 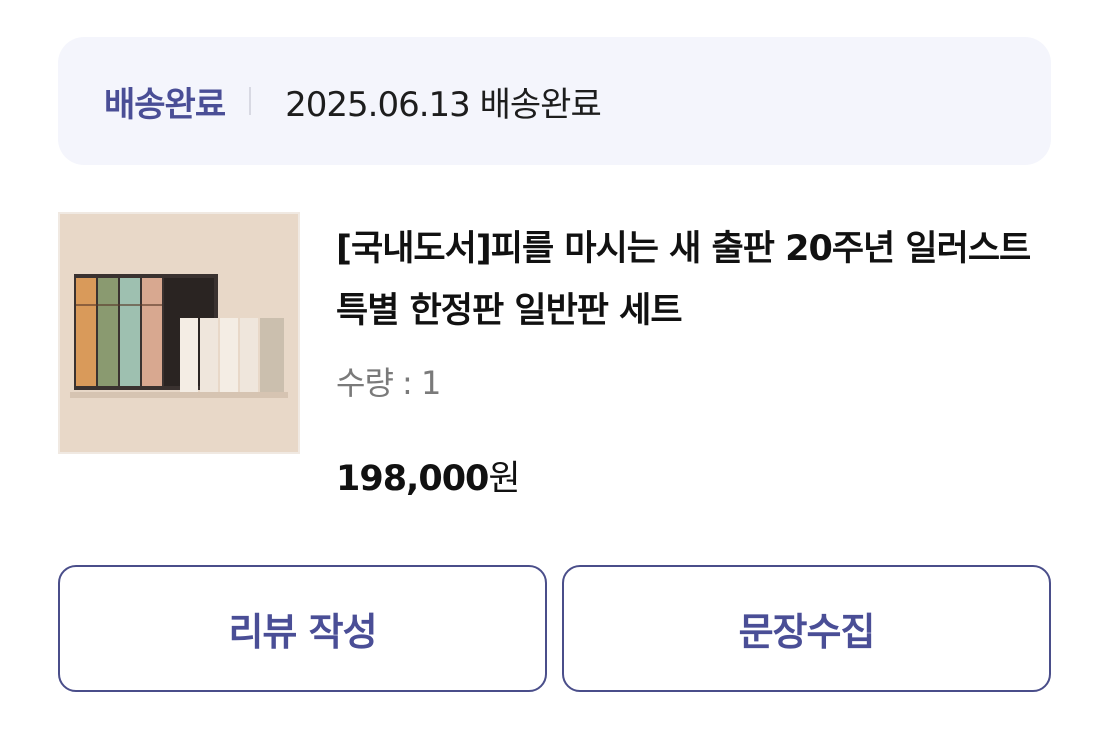 I want to click on book-set-image, so click(x=179, y=333).